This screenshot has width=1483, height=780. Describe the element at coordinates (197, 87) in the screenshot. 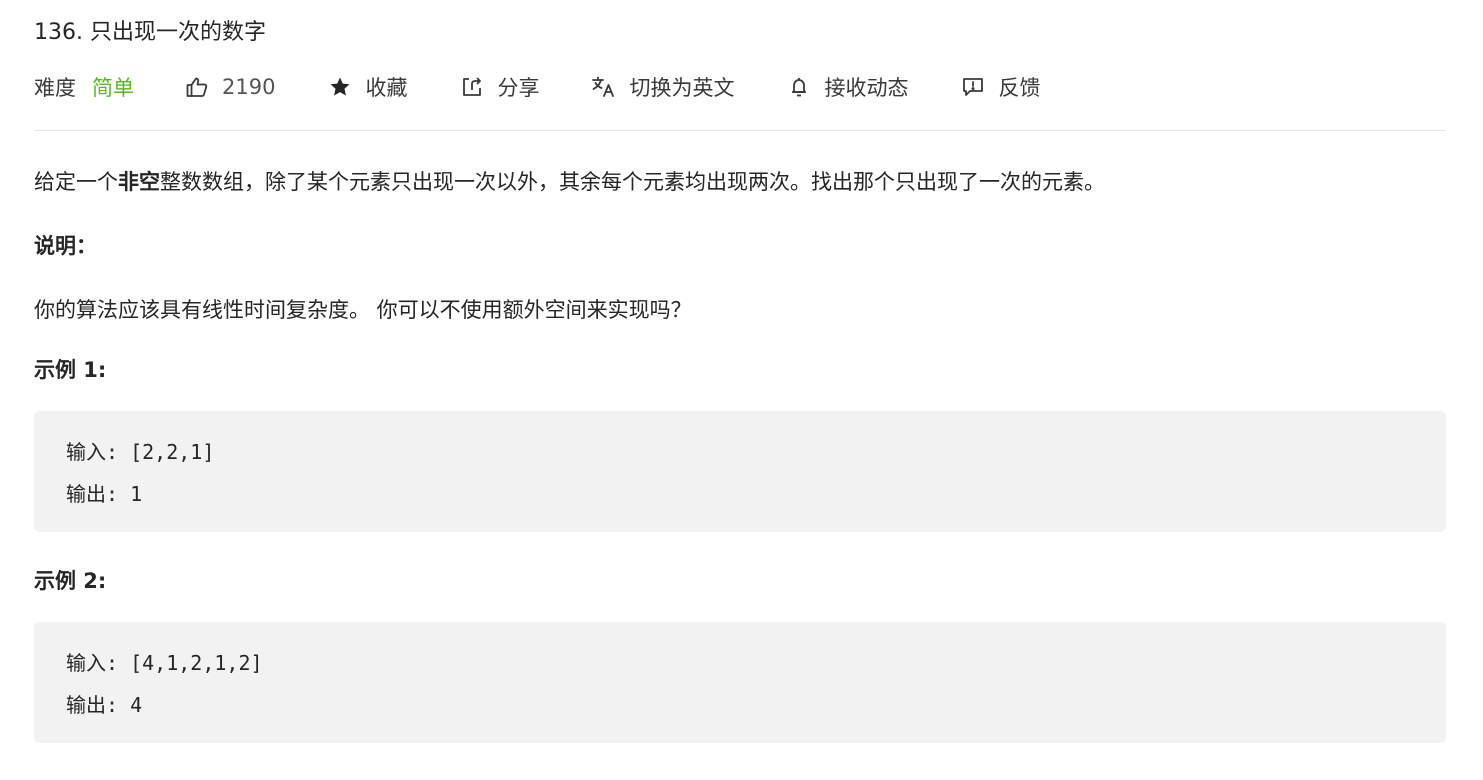

I see `thumbs-up-icon` at that location.